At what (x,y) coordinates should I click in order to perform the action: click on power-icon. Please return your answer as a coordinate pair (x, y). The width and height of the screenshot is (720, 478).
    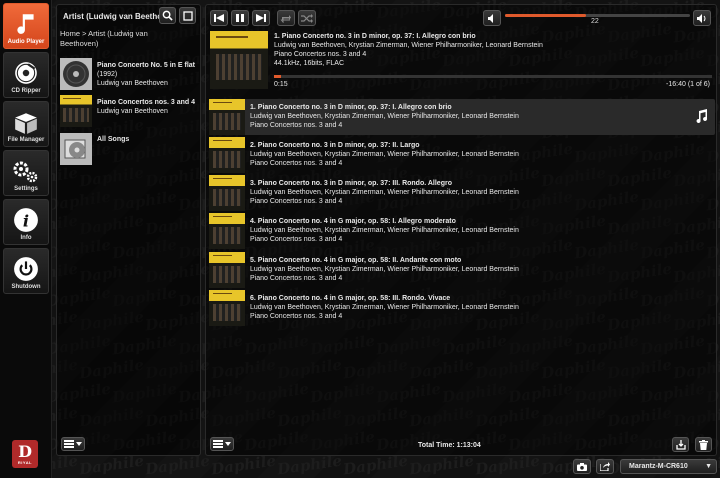
    Looking at the image, I should click on (26, 269).